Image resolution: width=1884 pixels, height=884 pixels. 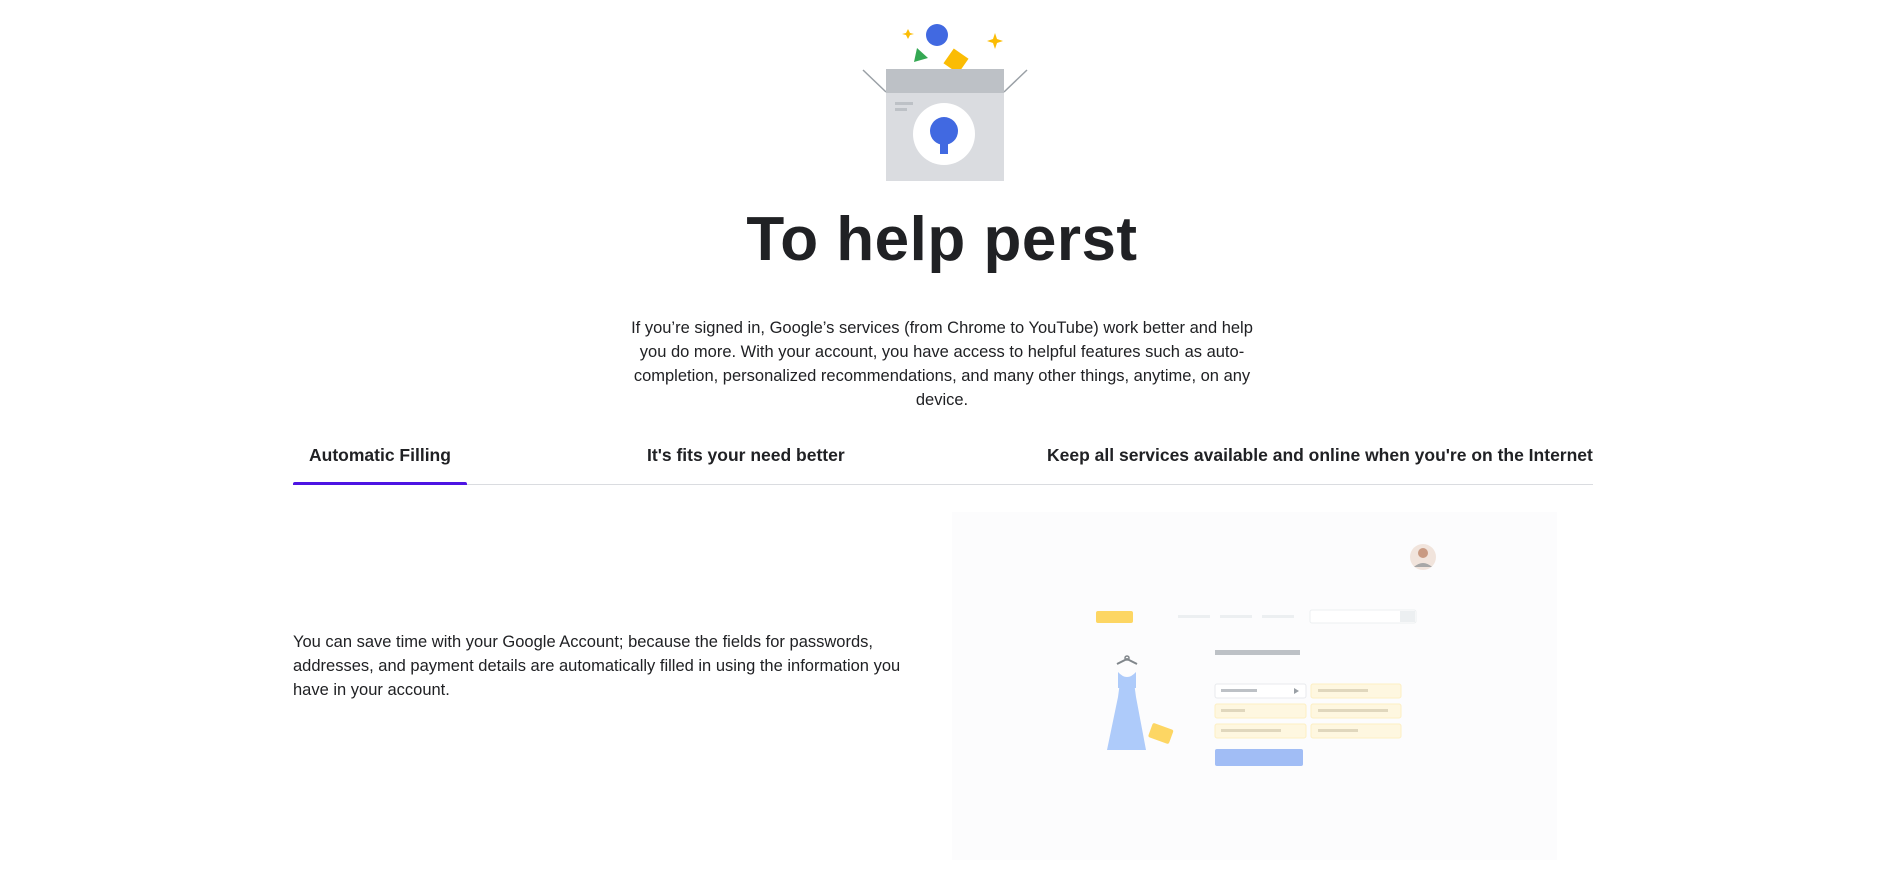 What do you see at coordinates (1126, 702) in the screenshot?
I see `dress-icon` at bounding box center [1126, 702].